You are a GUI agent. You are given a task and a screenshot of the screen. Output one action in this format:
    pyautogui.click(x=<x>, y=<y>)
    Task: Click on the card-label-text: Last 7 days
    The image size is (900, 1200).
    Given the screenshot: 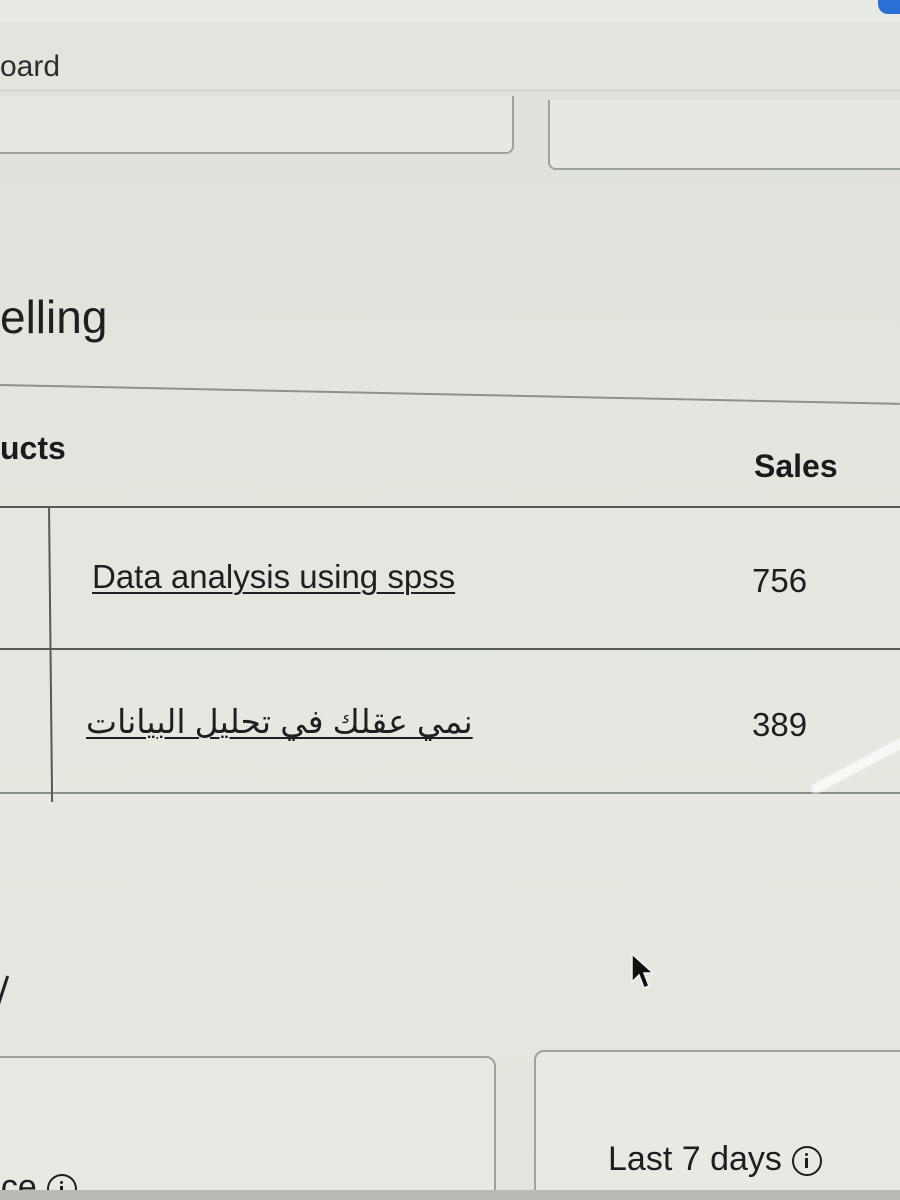 What is the action you would take?
    pyautogui.click(x=695, y=1159)
    